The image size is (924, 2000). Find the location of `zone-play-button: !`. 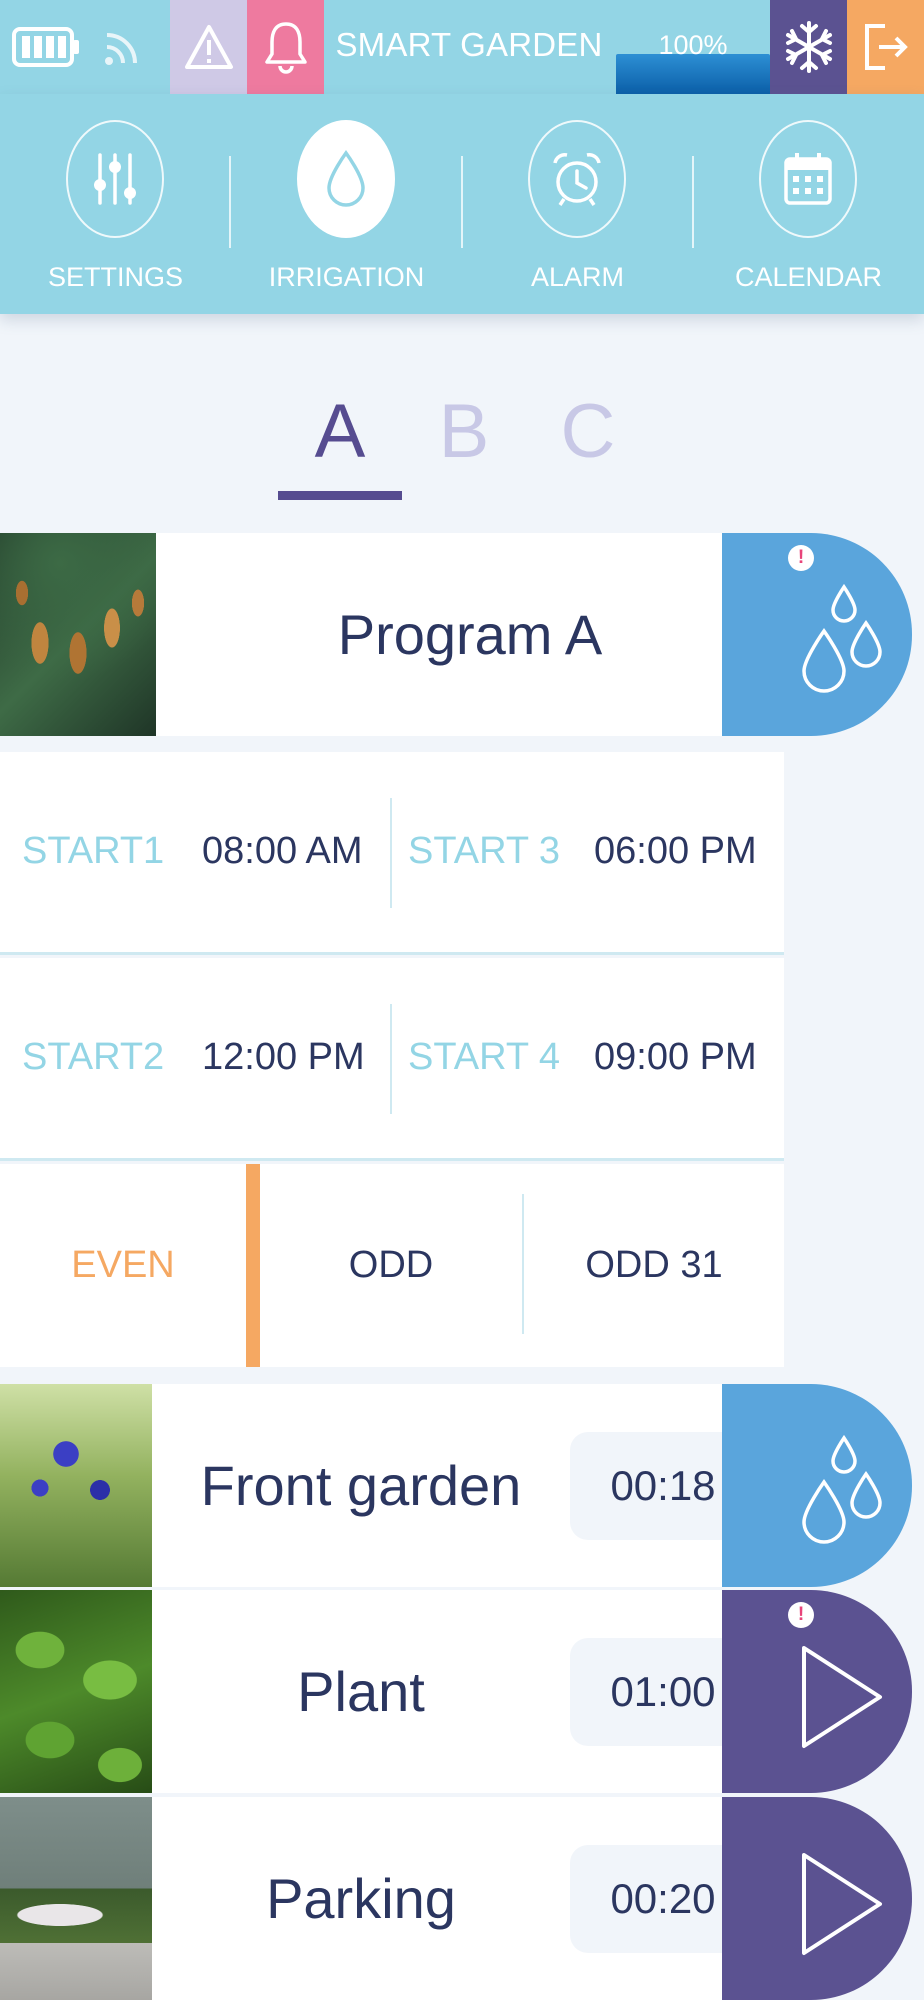

zone-play-button: ! is located at coordinates (817, 1691).